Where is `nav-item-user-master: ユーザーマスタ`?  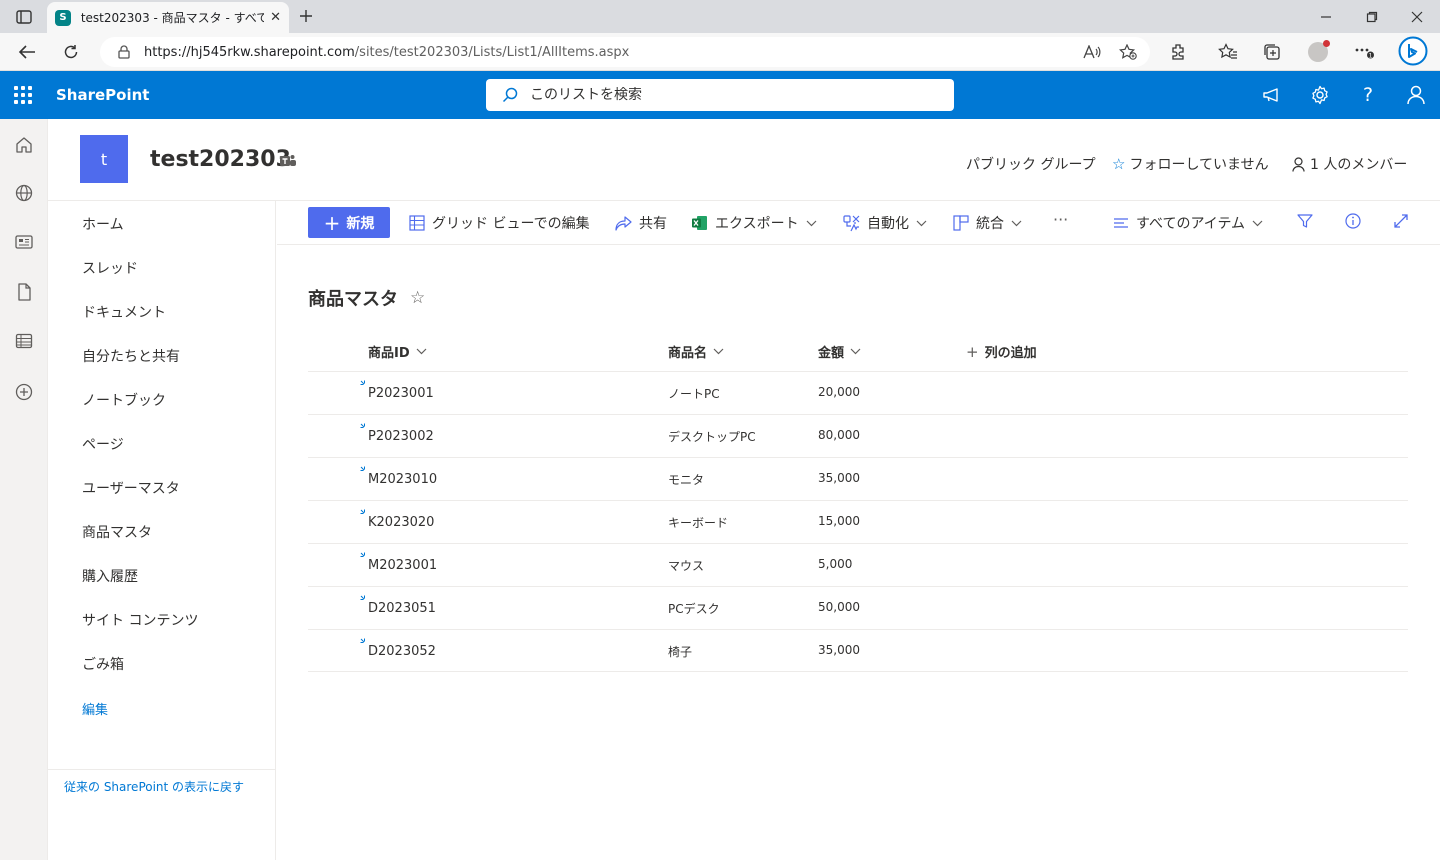
nav-item-user-master: ユーザーマスタ is located at coordinates (131, 488).